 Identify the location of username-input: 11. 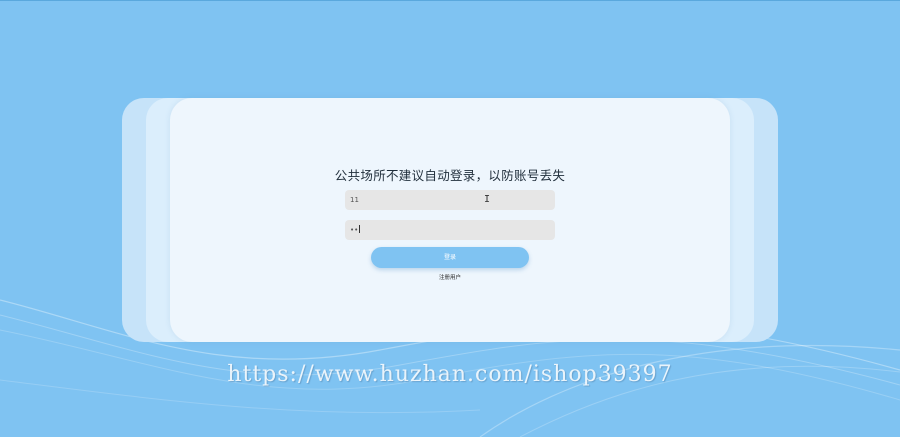
(450, 200).